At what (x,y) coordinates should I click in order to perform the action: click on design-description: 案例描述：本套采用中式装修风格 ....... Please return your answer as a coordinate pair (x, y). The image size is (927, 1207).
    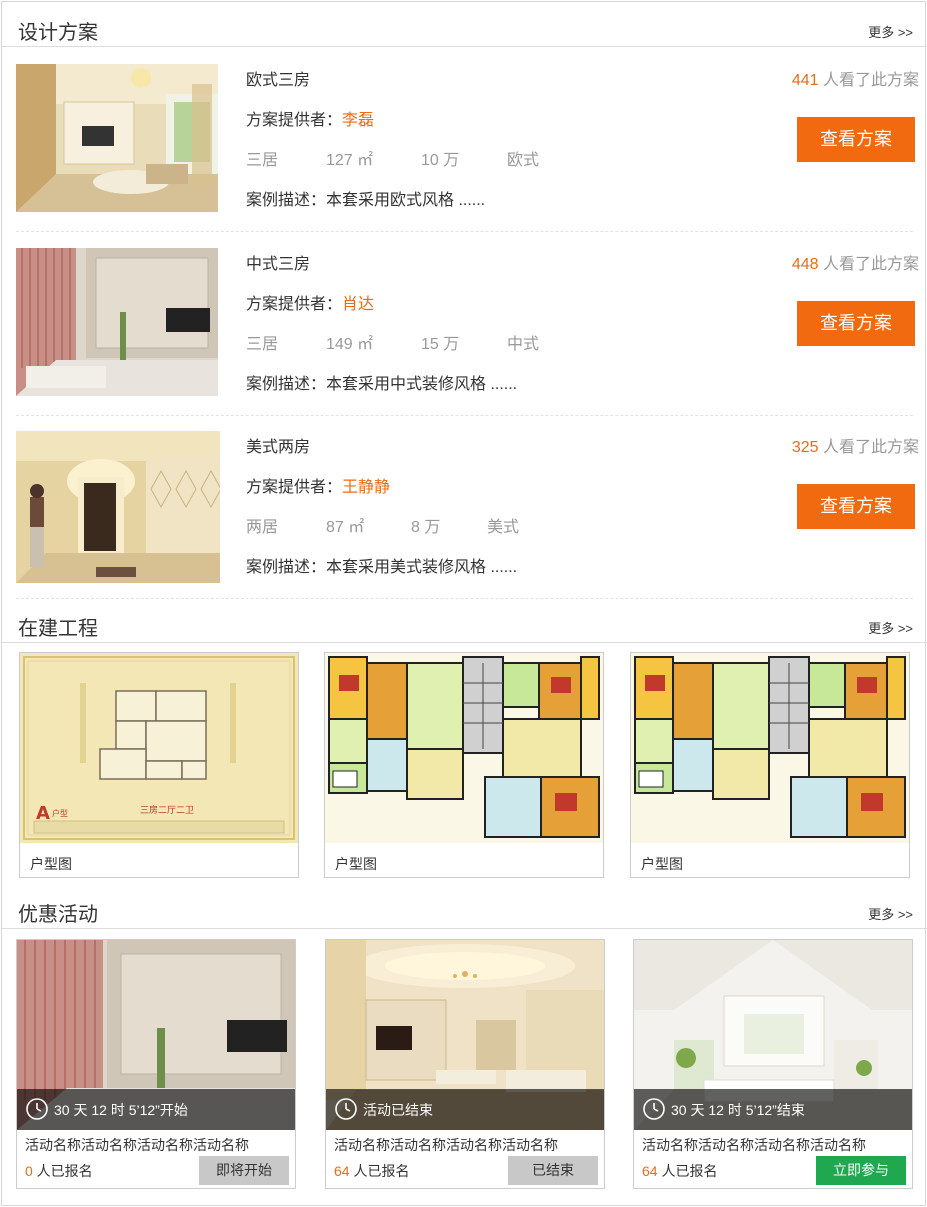
    Looking at the image, I should click on (382, 384).